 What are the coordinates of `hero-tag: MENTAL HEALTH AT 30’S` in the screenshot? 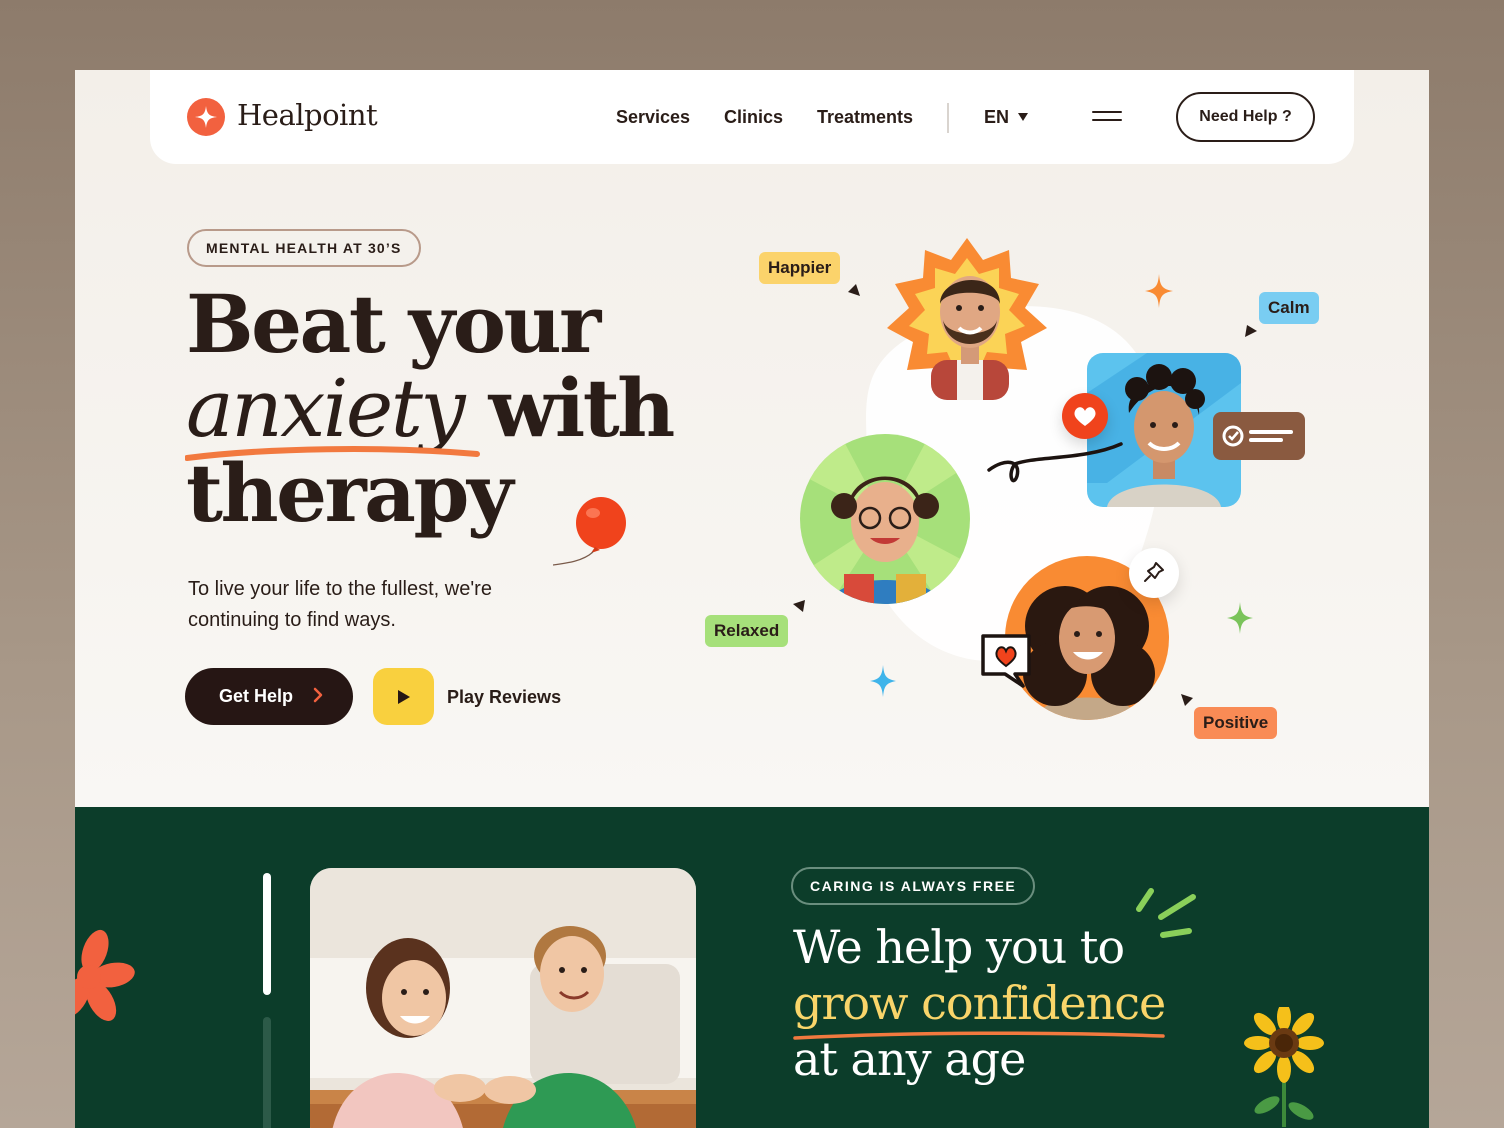 It's located at (304, 248).